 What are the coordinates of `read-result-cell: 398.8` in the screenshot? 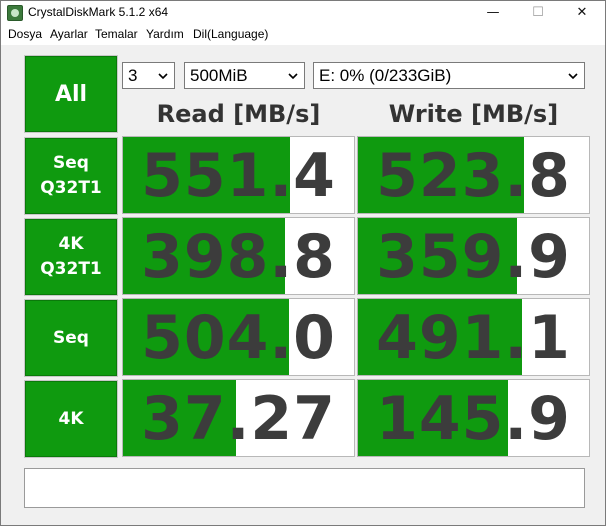 It's located at (238, 256).